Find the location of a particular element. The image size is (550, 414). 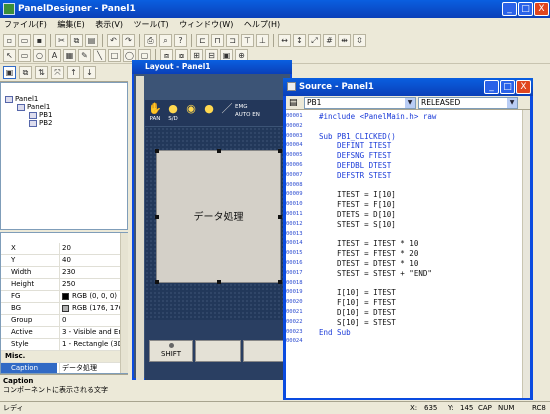

menu-tools: ツール(T) is located at coordinates (151, 24).